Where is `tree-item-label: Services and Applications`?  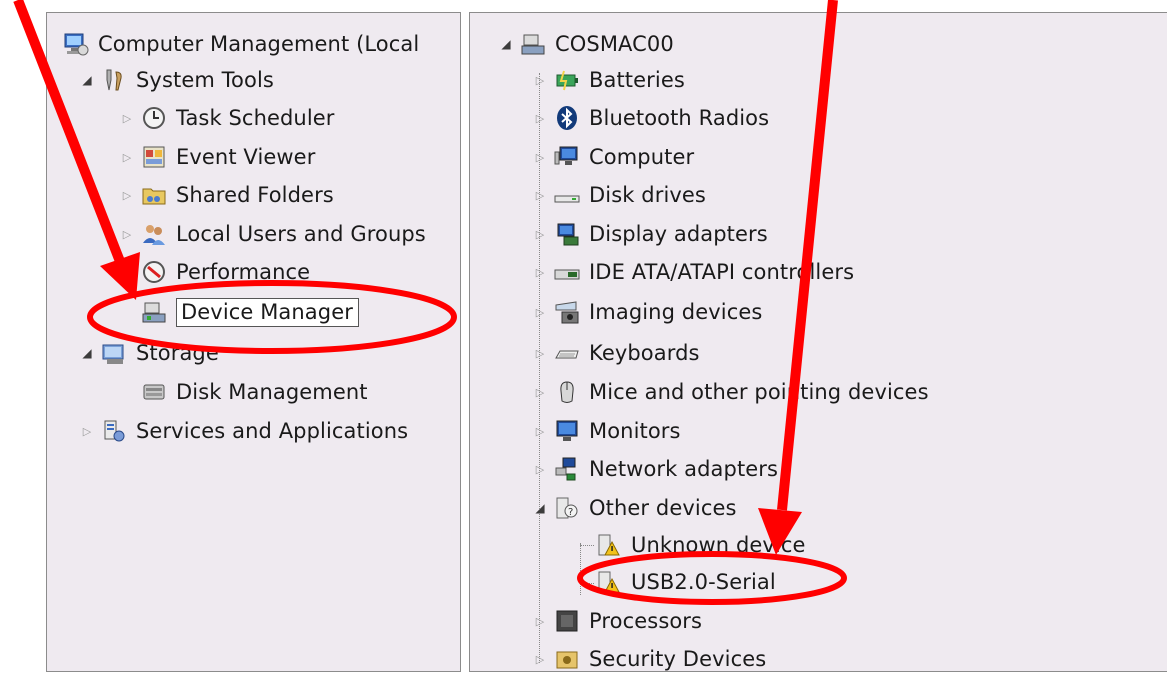 tree-item-label: Services and Applications is located at coordinates (272, 431).